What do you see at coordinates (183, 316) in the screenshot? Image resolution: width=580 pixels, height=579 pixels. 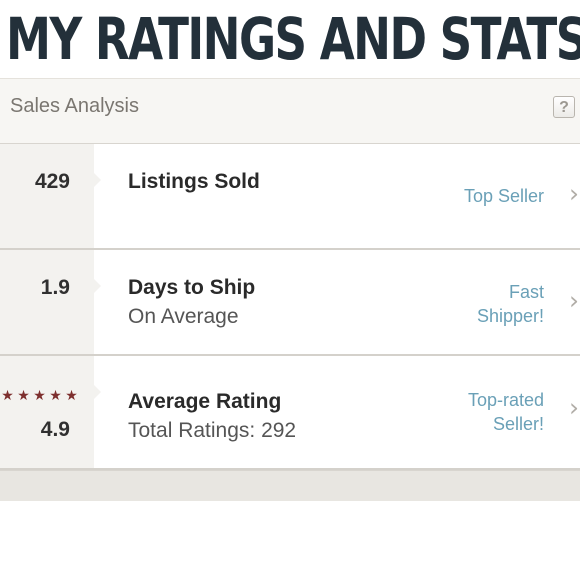 I see `average-sublabel: On Average` at bounding box center [183, 316].